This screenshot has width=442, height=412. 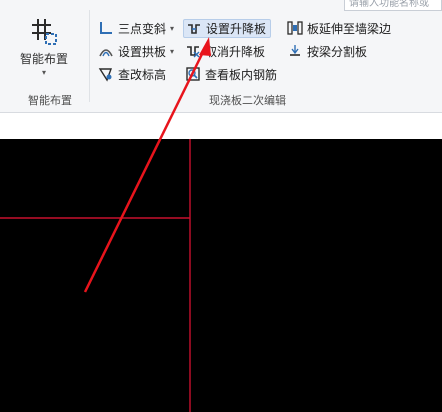 What do you see at coordinates (295, 28) in the screenshot?
I see `extend-slab-icon` at bounding box center [295, 28].